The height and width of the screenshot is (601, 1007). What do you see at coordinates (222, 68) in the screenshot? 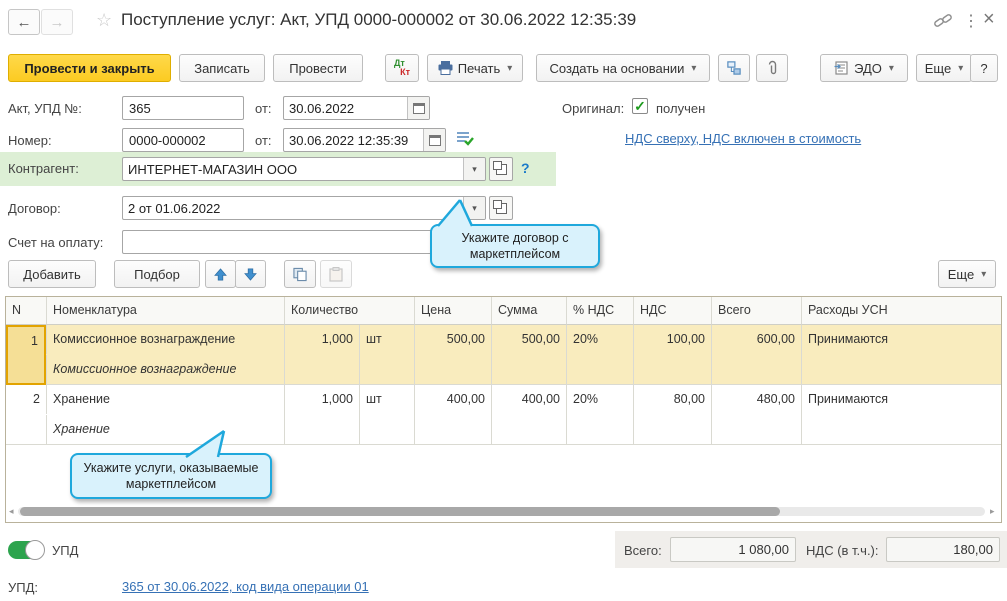
I see `save-button: Записать` at bounding box center [222, 68].